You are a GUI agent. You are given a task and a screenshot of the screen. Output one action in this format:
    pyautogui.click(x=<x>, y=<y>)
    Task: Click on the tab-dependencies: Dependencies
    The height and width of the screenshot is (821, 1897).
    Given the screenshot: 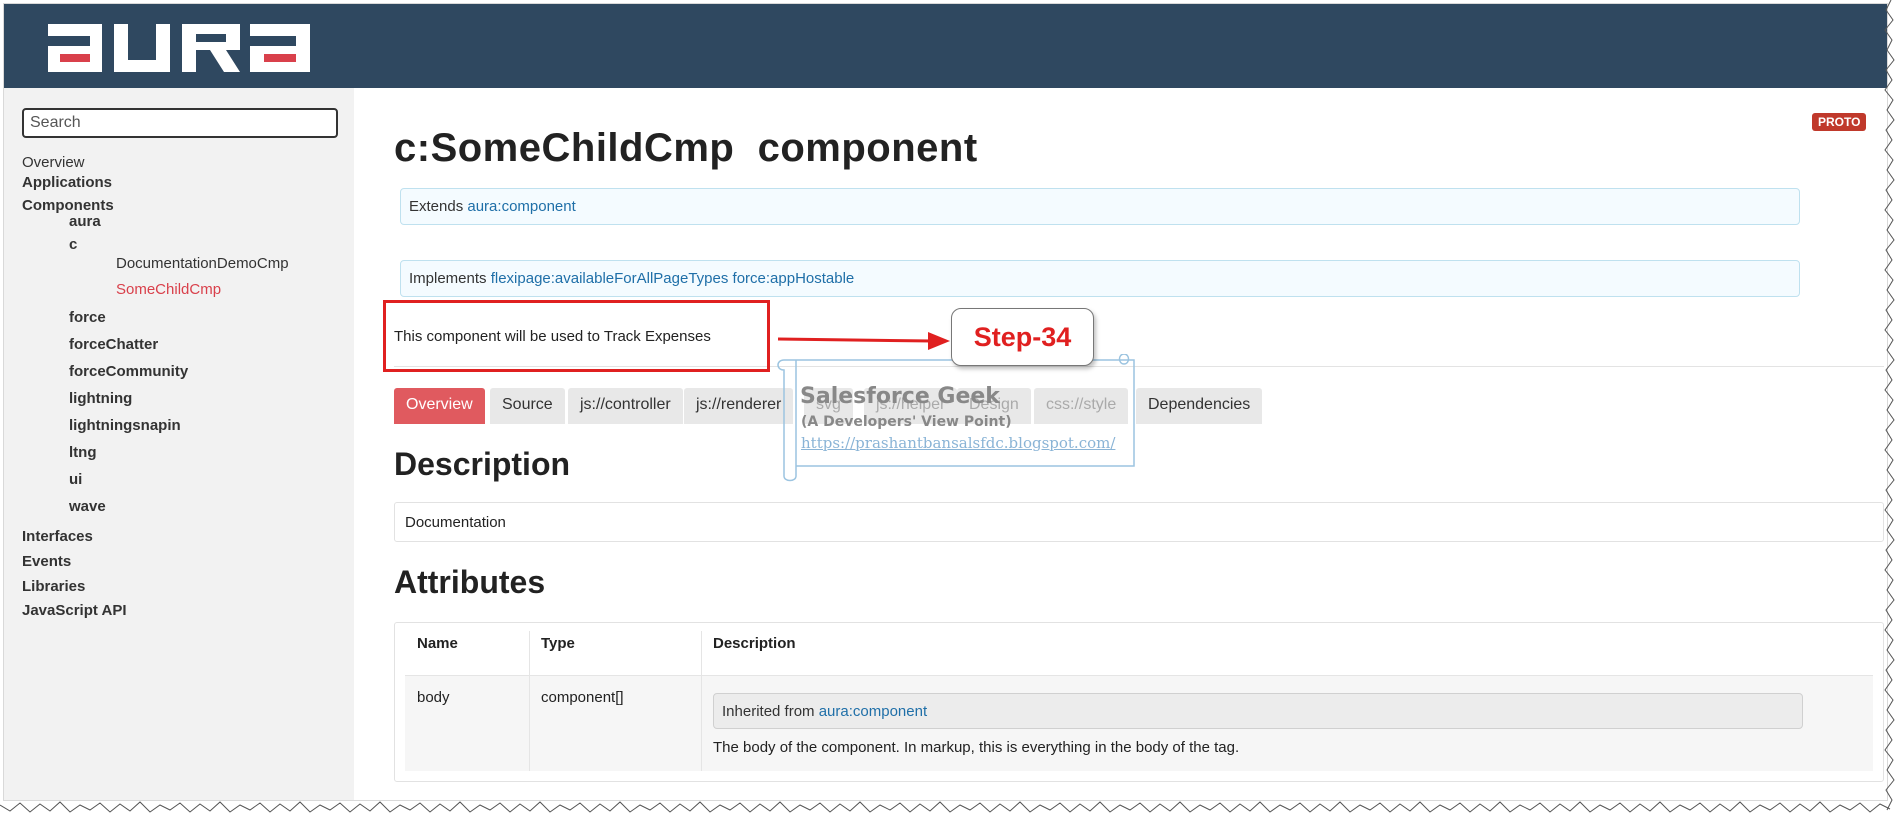 What is the action you would take?
    pyautogui.click(x=1199, y=406)
    